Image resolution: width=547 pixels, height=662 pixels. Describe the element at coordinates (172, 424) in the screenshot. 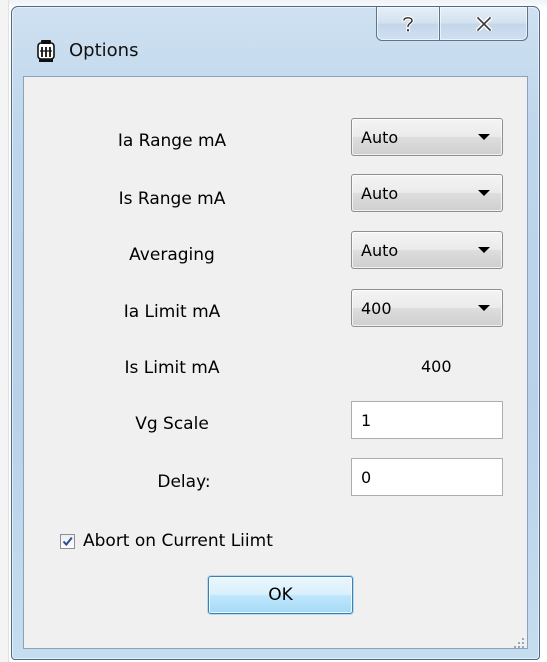

I see `vg-scale-label: Vg Scale` at that location.